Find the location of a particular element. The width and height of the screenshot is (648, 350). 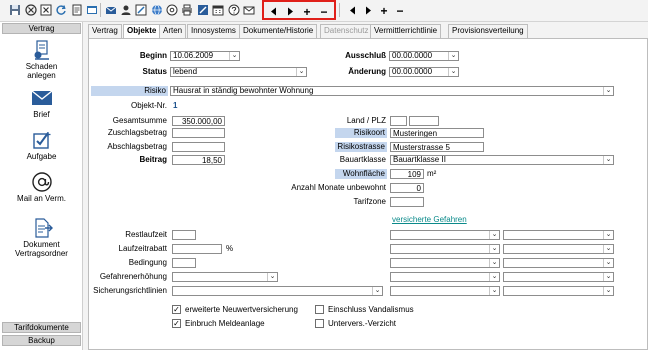

compose-icon is located at coordinates (203, 10).